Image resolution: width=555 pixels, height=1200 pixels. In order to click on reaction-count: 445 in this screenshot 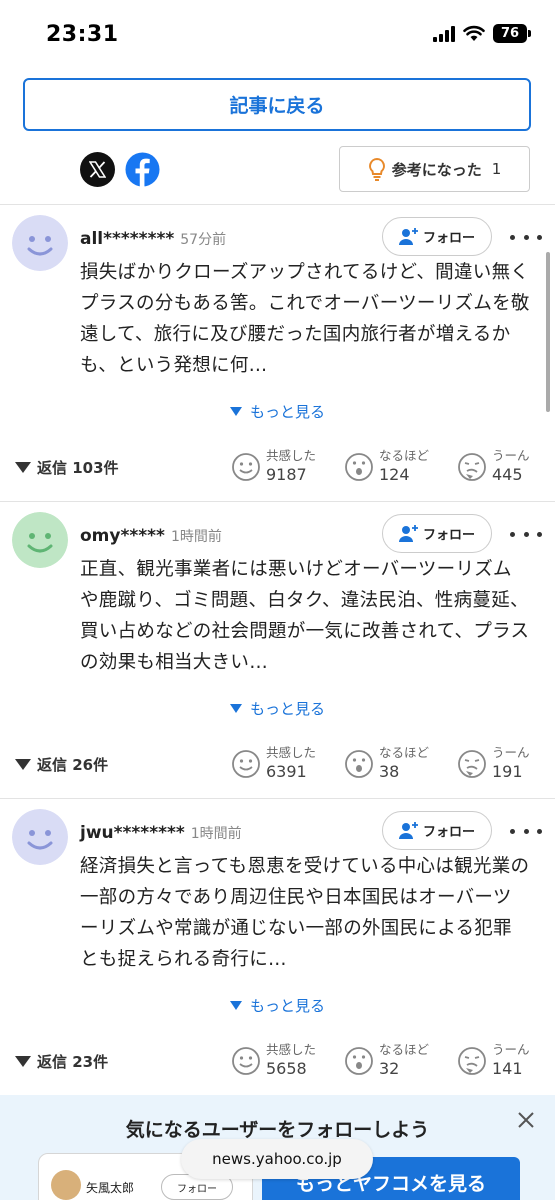, I will do `click(507, 474)`.